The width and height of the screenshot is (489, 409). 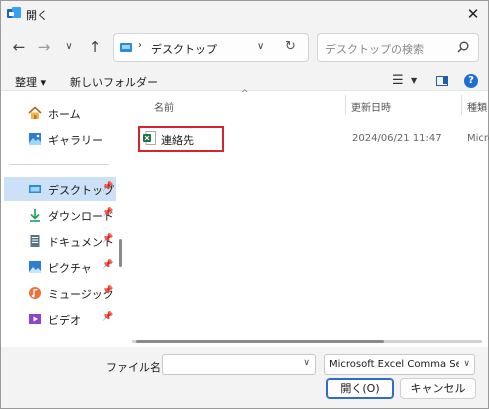 What do you see at coordinates (184, 49) in the screenshot?
I see `breadcrumb-desktop: デスクトップ` at bounding box center [184, 49].